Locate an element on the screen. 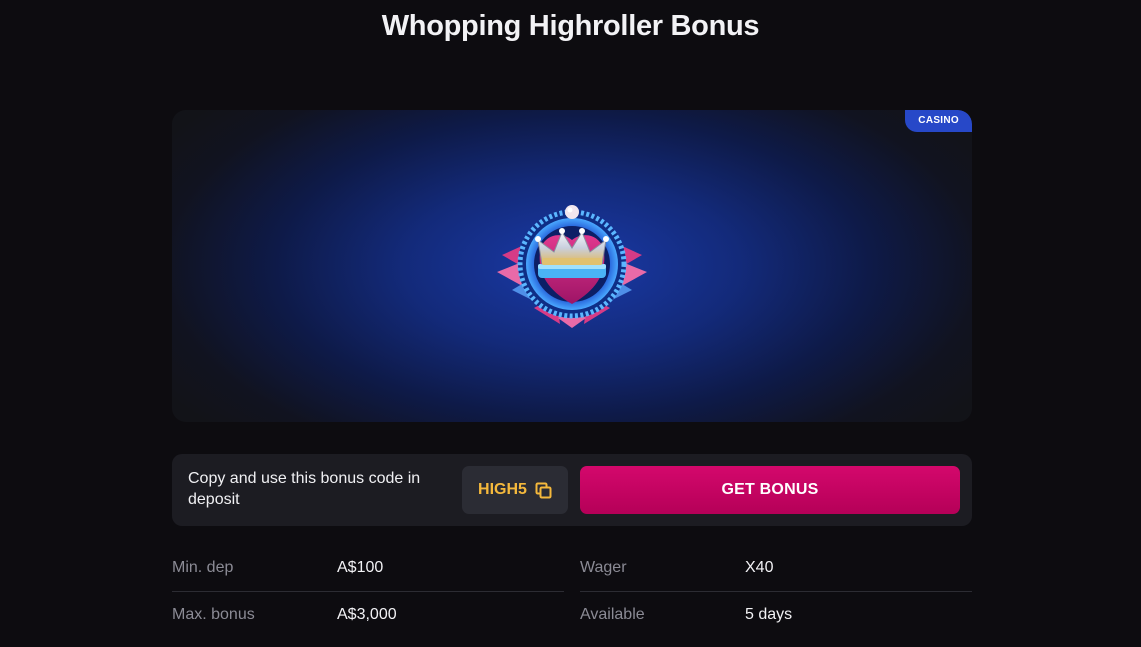 The width and height of the screenshot is (1141, 647). category-badge: CASINO is located at coordinates (938, 121).